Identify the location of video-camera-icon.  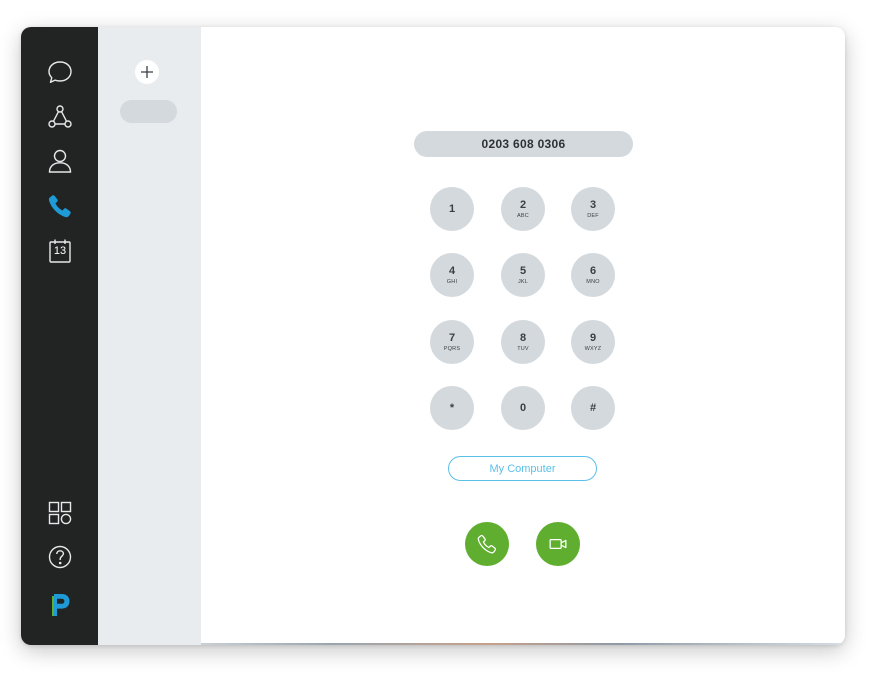
(558, 544).